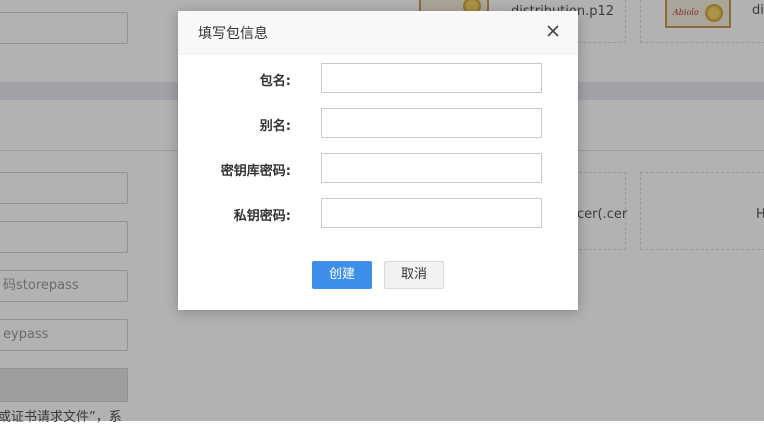 Image resolution: width=764 pixels, height=425 pixels. What do you see at coordinates (275, 81) in the screenshot?
I see `package-name-label: 包名:` at bounding box center [275, 81].